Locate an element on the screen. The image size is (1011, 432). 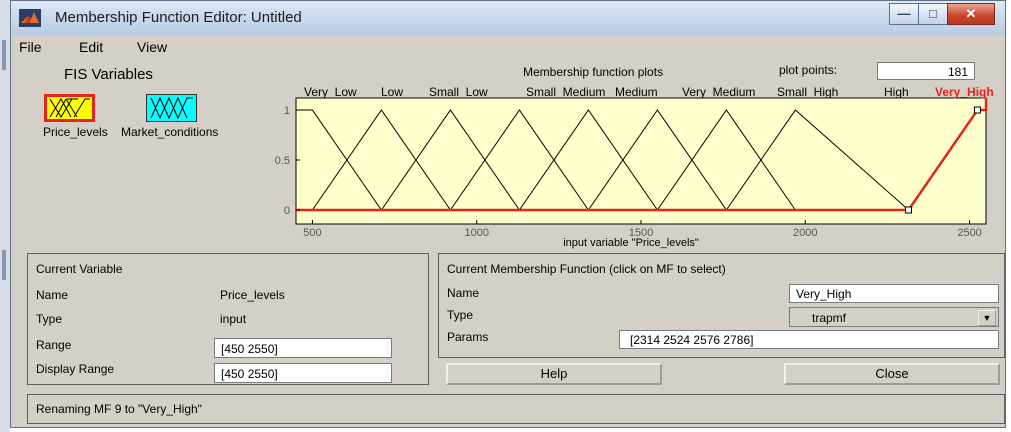
mf-name-input: Very_High is located at coordinates (894, 293).